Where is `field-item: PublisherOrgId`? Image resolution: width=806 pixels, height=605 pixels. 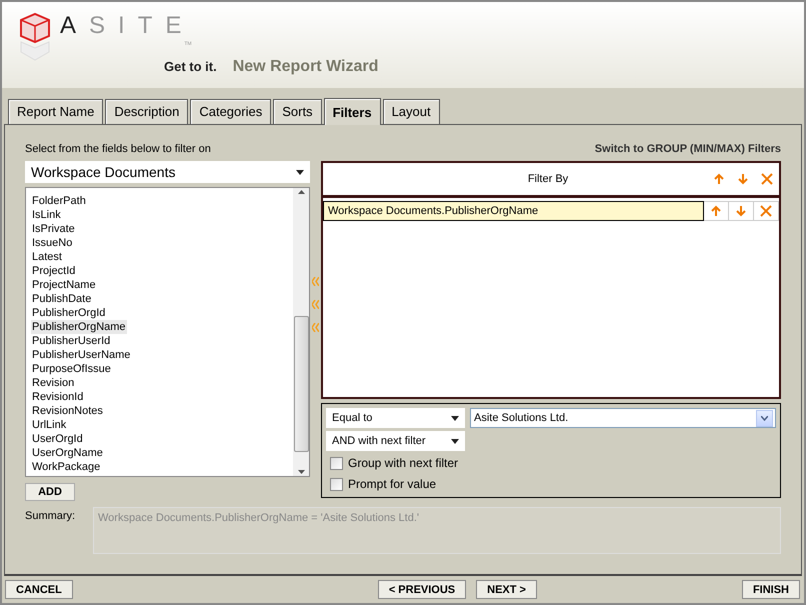
field-item: PublisherOrgId is located at coordinates (68, 313).